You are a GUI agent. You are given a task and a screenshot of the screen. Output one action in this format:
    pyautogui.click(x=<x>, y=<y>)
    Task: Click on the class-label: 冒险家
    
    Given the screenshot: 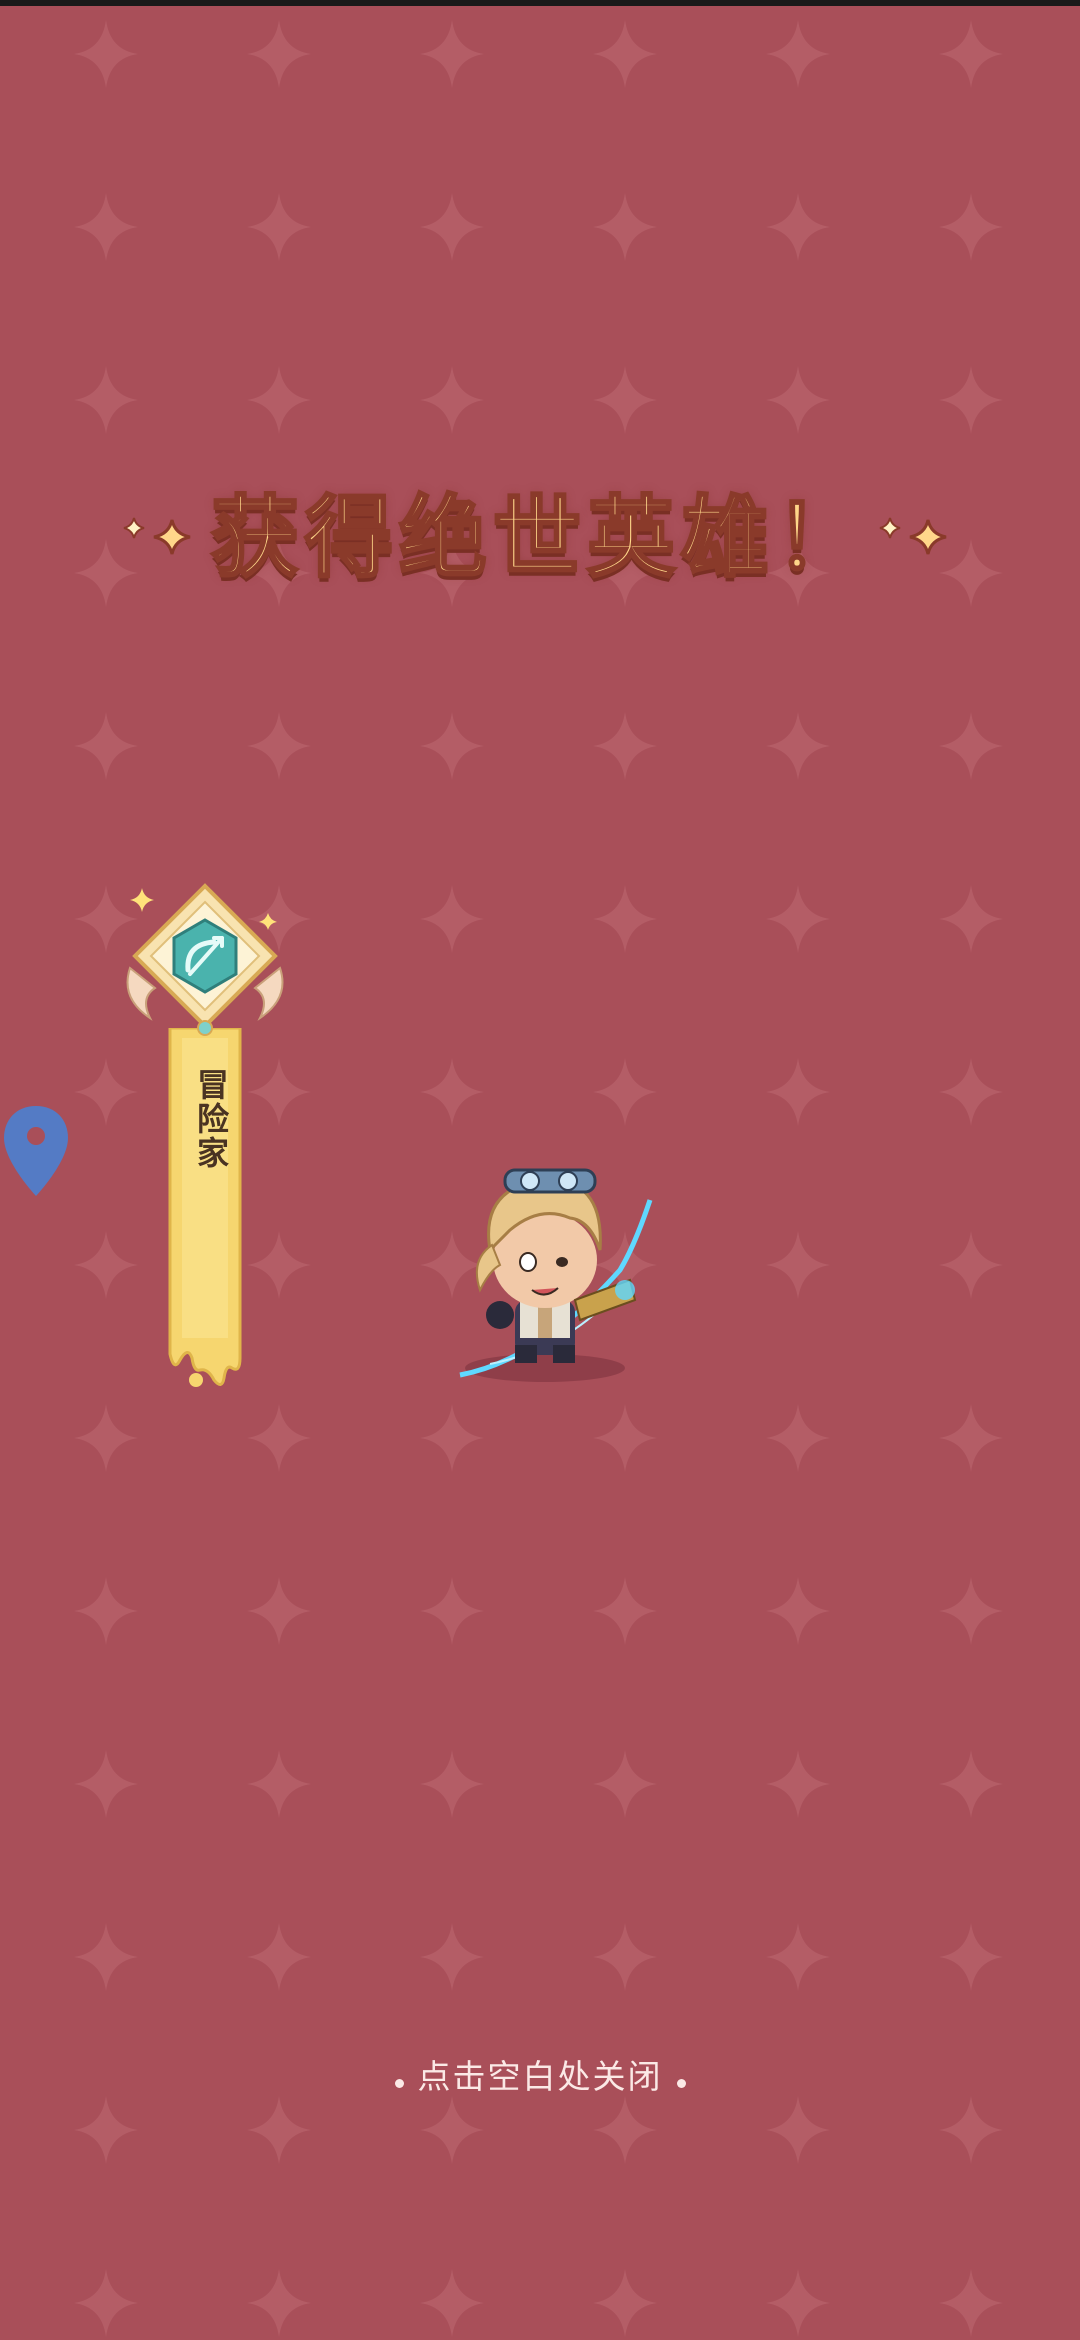 What is the action you would take?
    pyautogui.click(x=211, y=1119)
    